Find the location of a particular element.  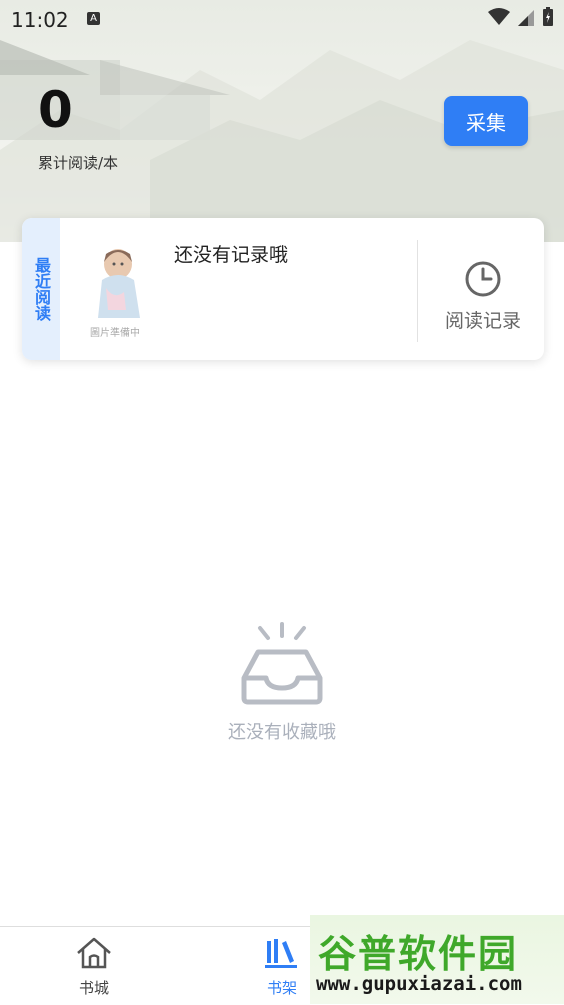

recent-reading-tab: 最近阅读 is located at coordinates (41, 289).